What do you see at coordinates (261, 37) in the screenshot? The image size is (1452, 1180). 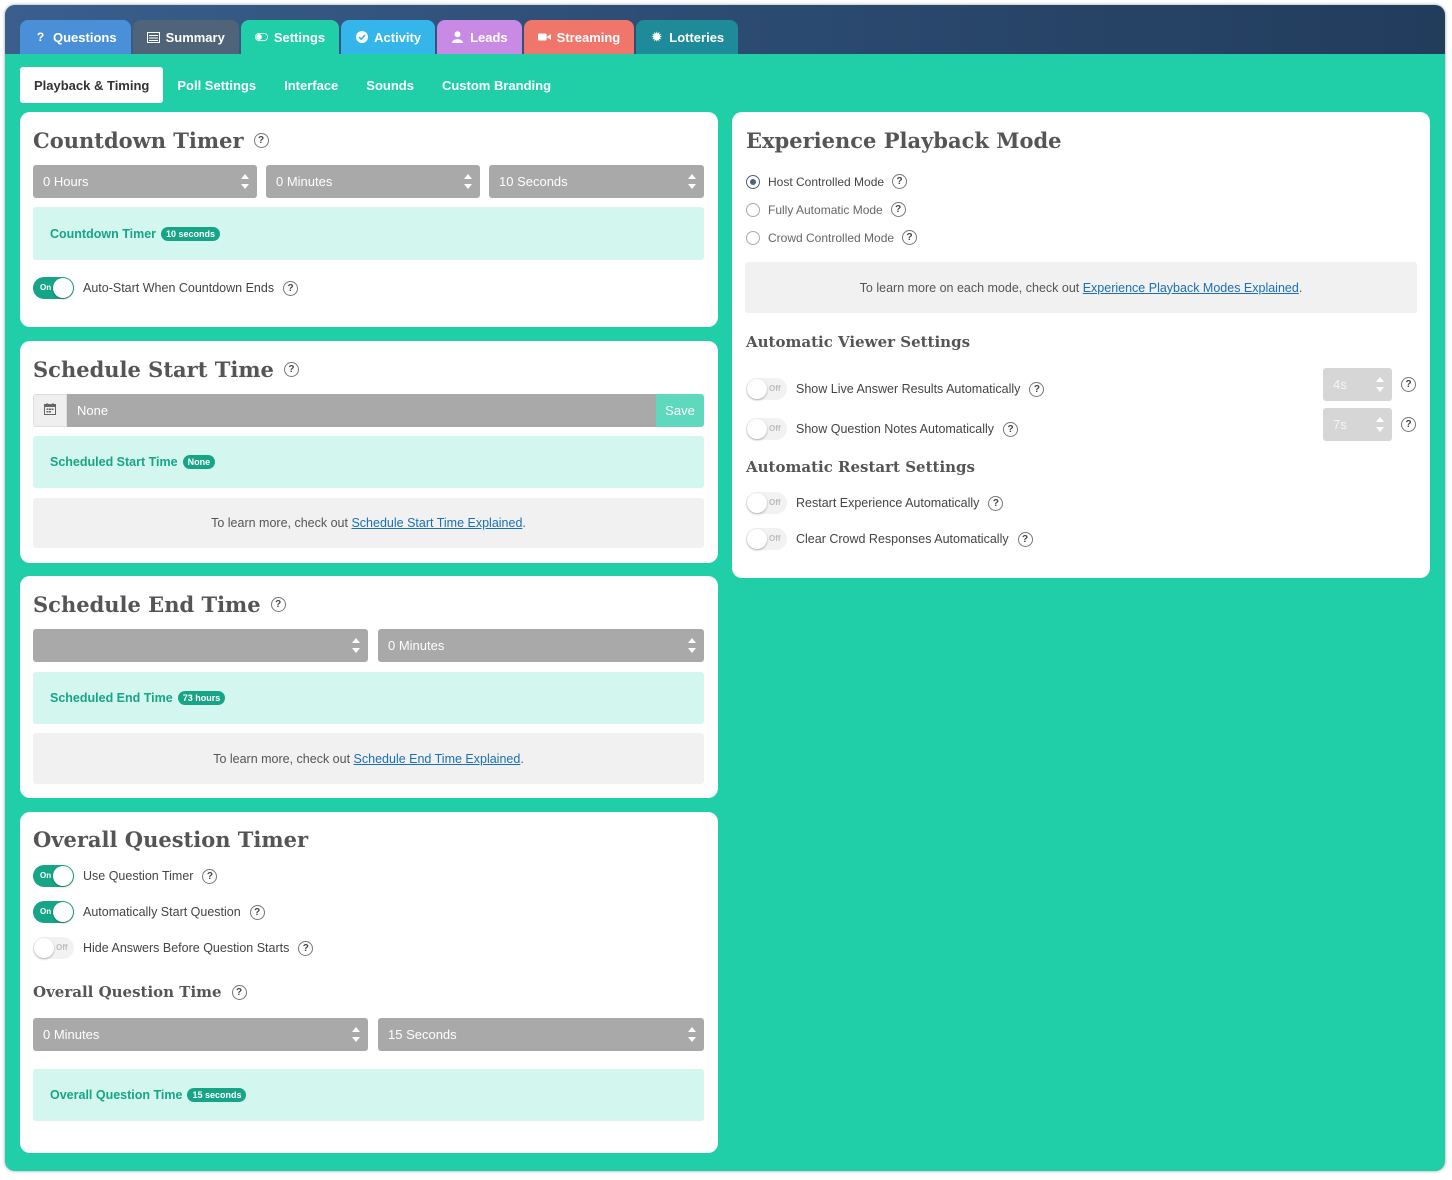 I see `toggle-icon` at bounding box center [261, 37].